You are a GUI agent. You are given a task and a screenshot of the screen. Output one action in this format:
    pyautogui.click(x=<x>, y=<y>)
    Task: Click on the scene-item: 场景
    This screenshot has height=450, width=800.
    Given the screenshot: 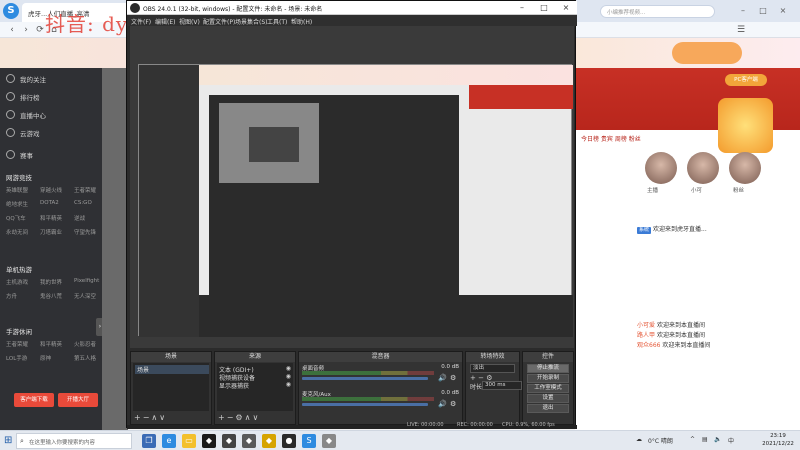 What is the action you would take?
    pyautogui.click(x=172, y=369)
    